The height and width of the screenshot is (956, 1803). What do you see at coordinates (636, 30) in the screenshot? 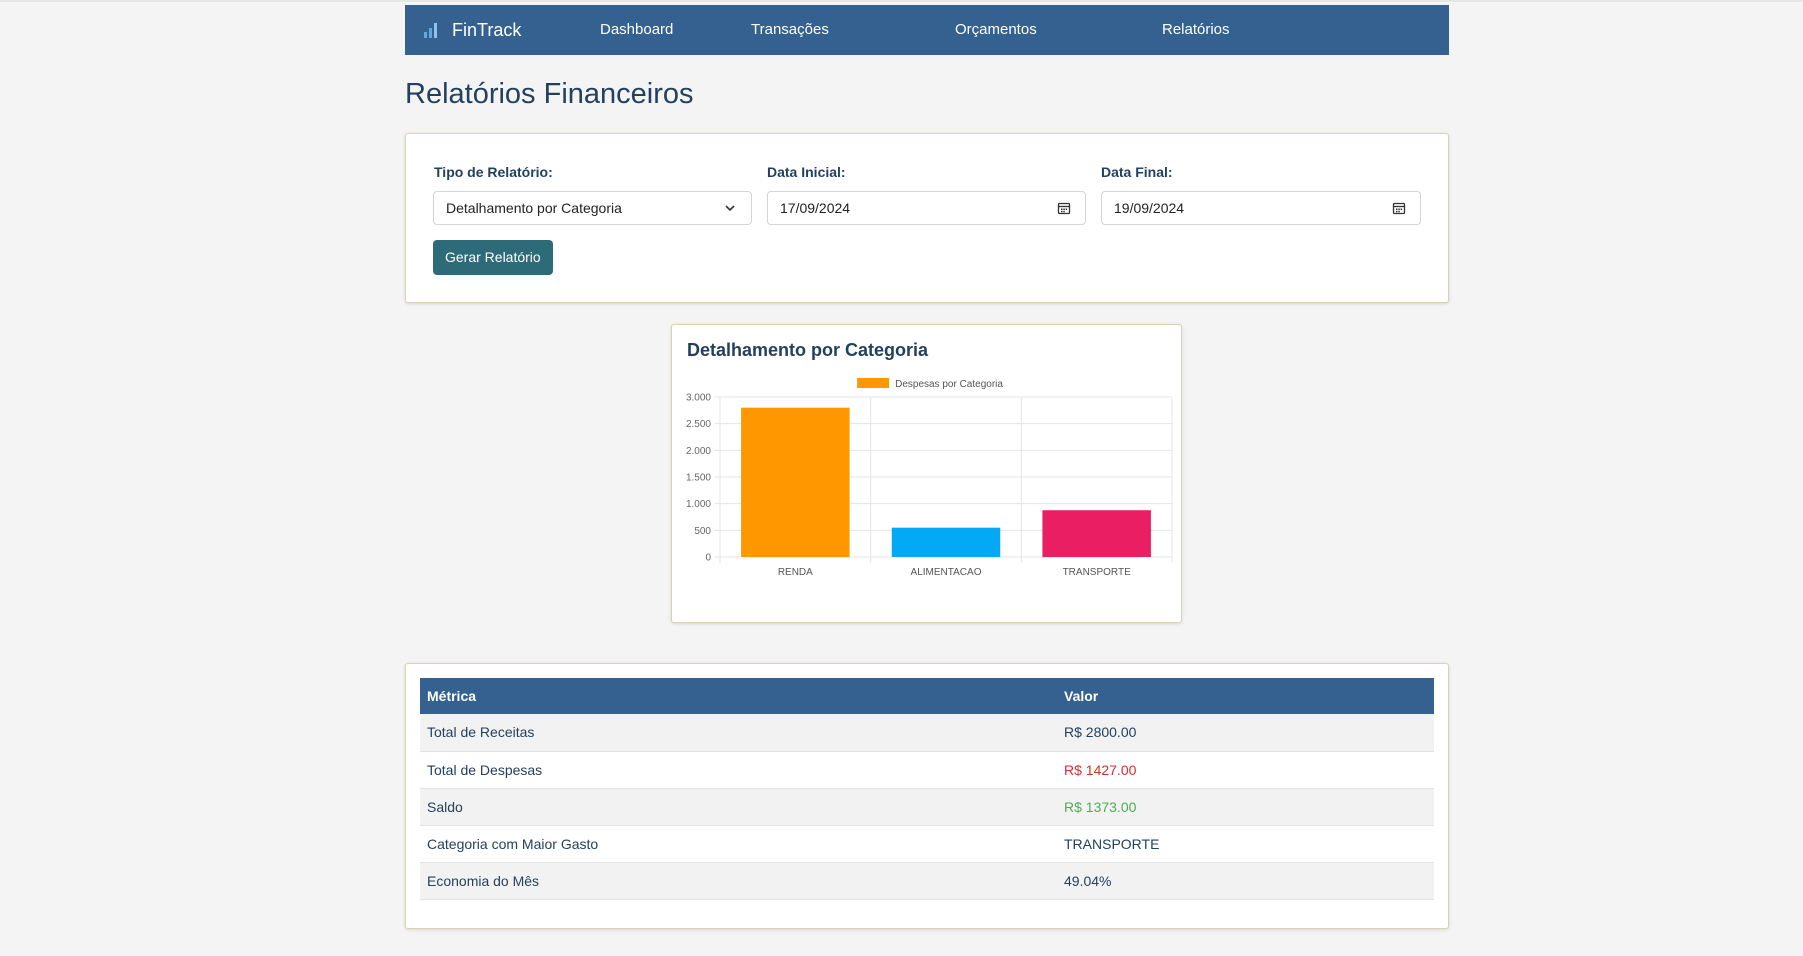
I see `nav-dashboard: Dashboard` at bounding box center [636, 30].